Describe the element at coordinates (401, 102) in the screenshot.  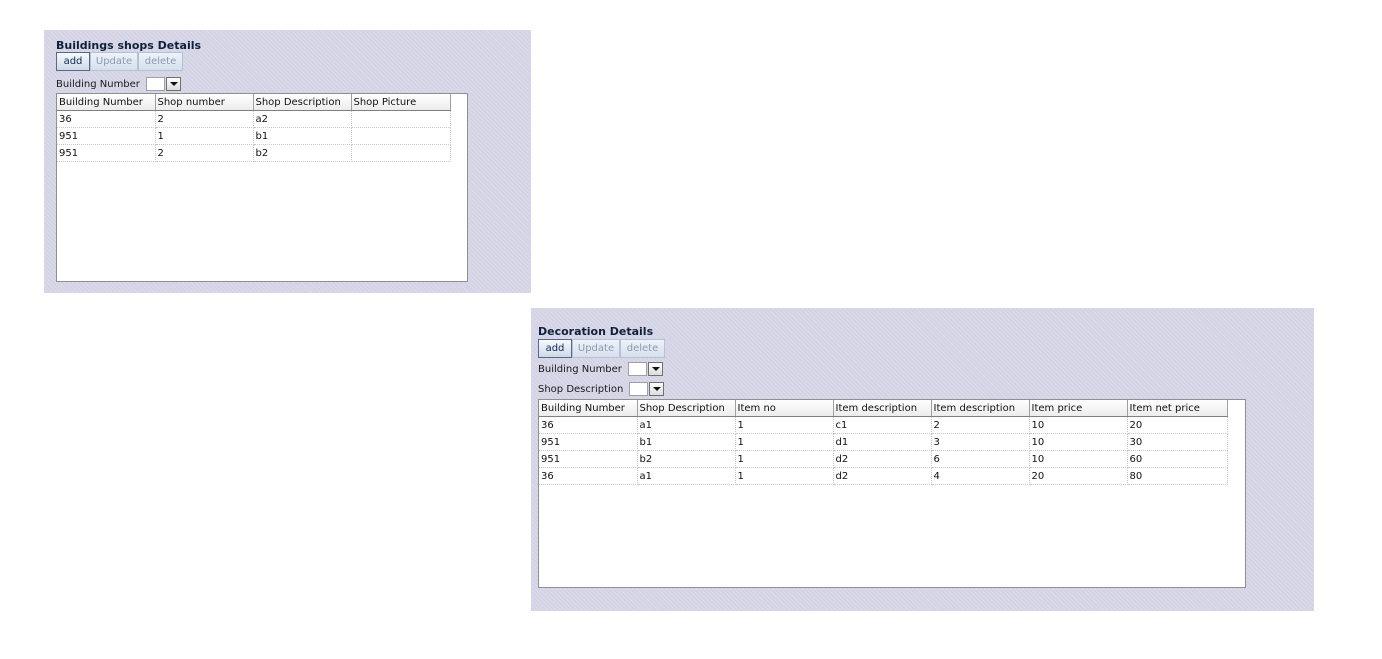
I see `column-header: Shop Picture` at that location.